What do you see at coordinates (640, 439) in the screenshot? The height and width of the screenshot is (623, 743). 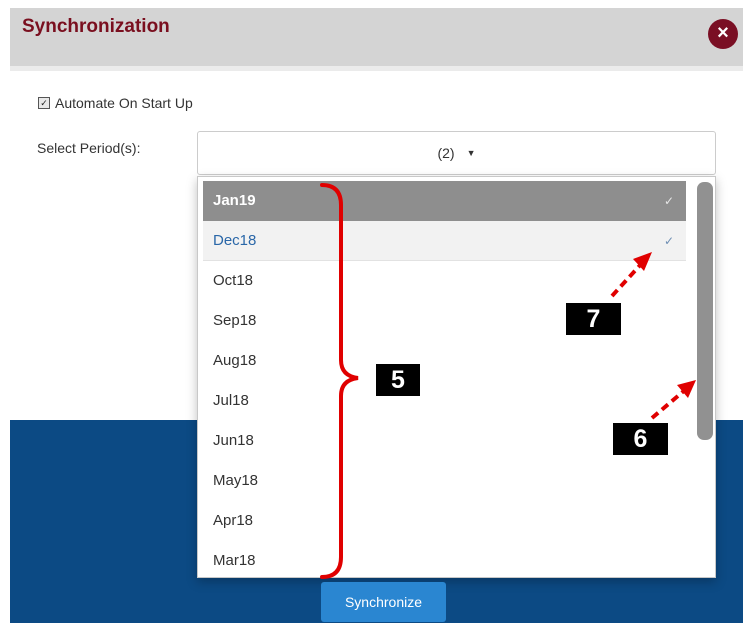 I see `callout-6: 6` at bounding box center [640, 439].